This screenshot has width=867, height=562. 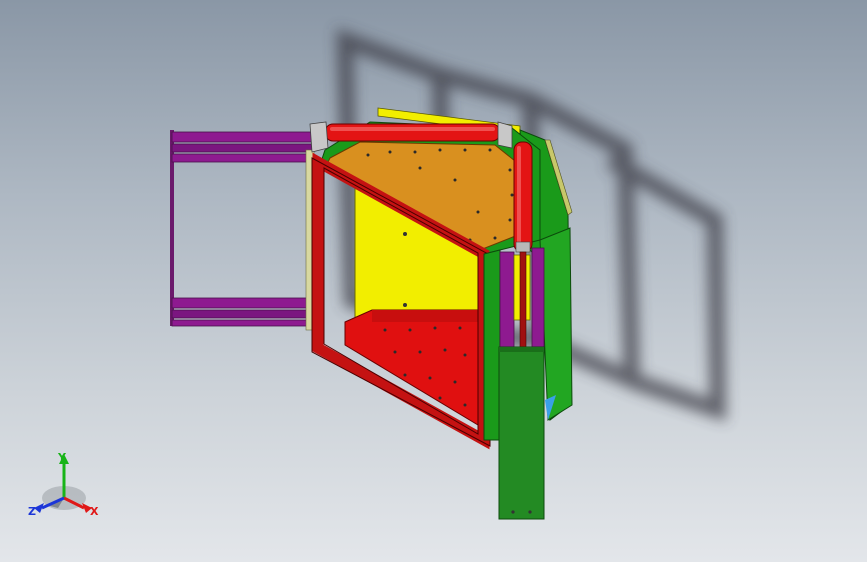 What do you see at coordinates (62, 457) in the screenshot?
I see `y-axis-label: Y` at bounding box center [62, 457].